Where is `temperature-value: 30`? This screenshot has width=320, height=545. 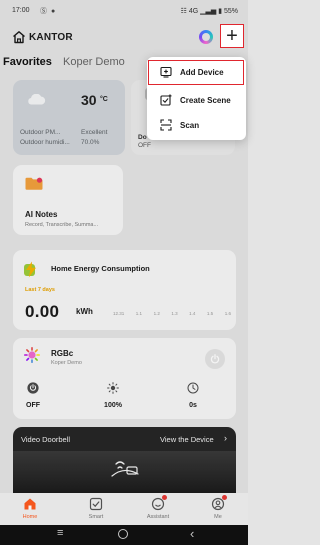 temperature-value: 30 is located at coordinates (89, 100).